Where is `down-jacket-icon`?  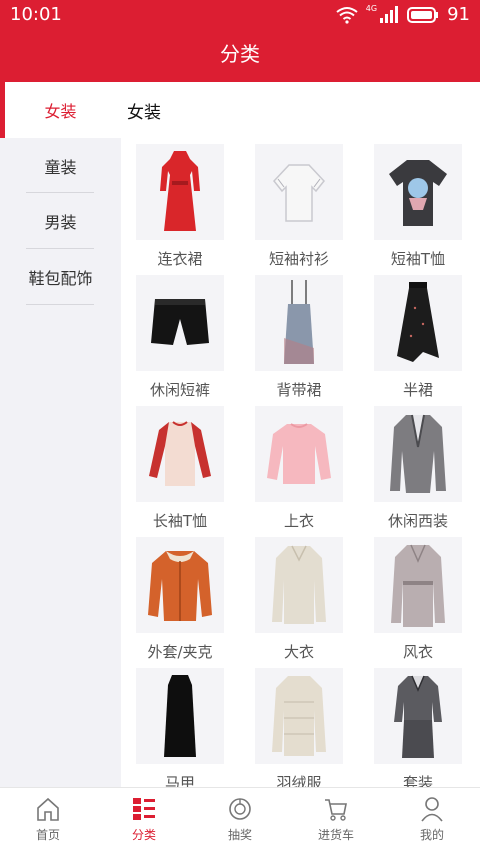
down-jacket-icon is located at coordinates (299, 716).